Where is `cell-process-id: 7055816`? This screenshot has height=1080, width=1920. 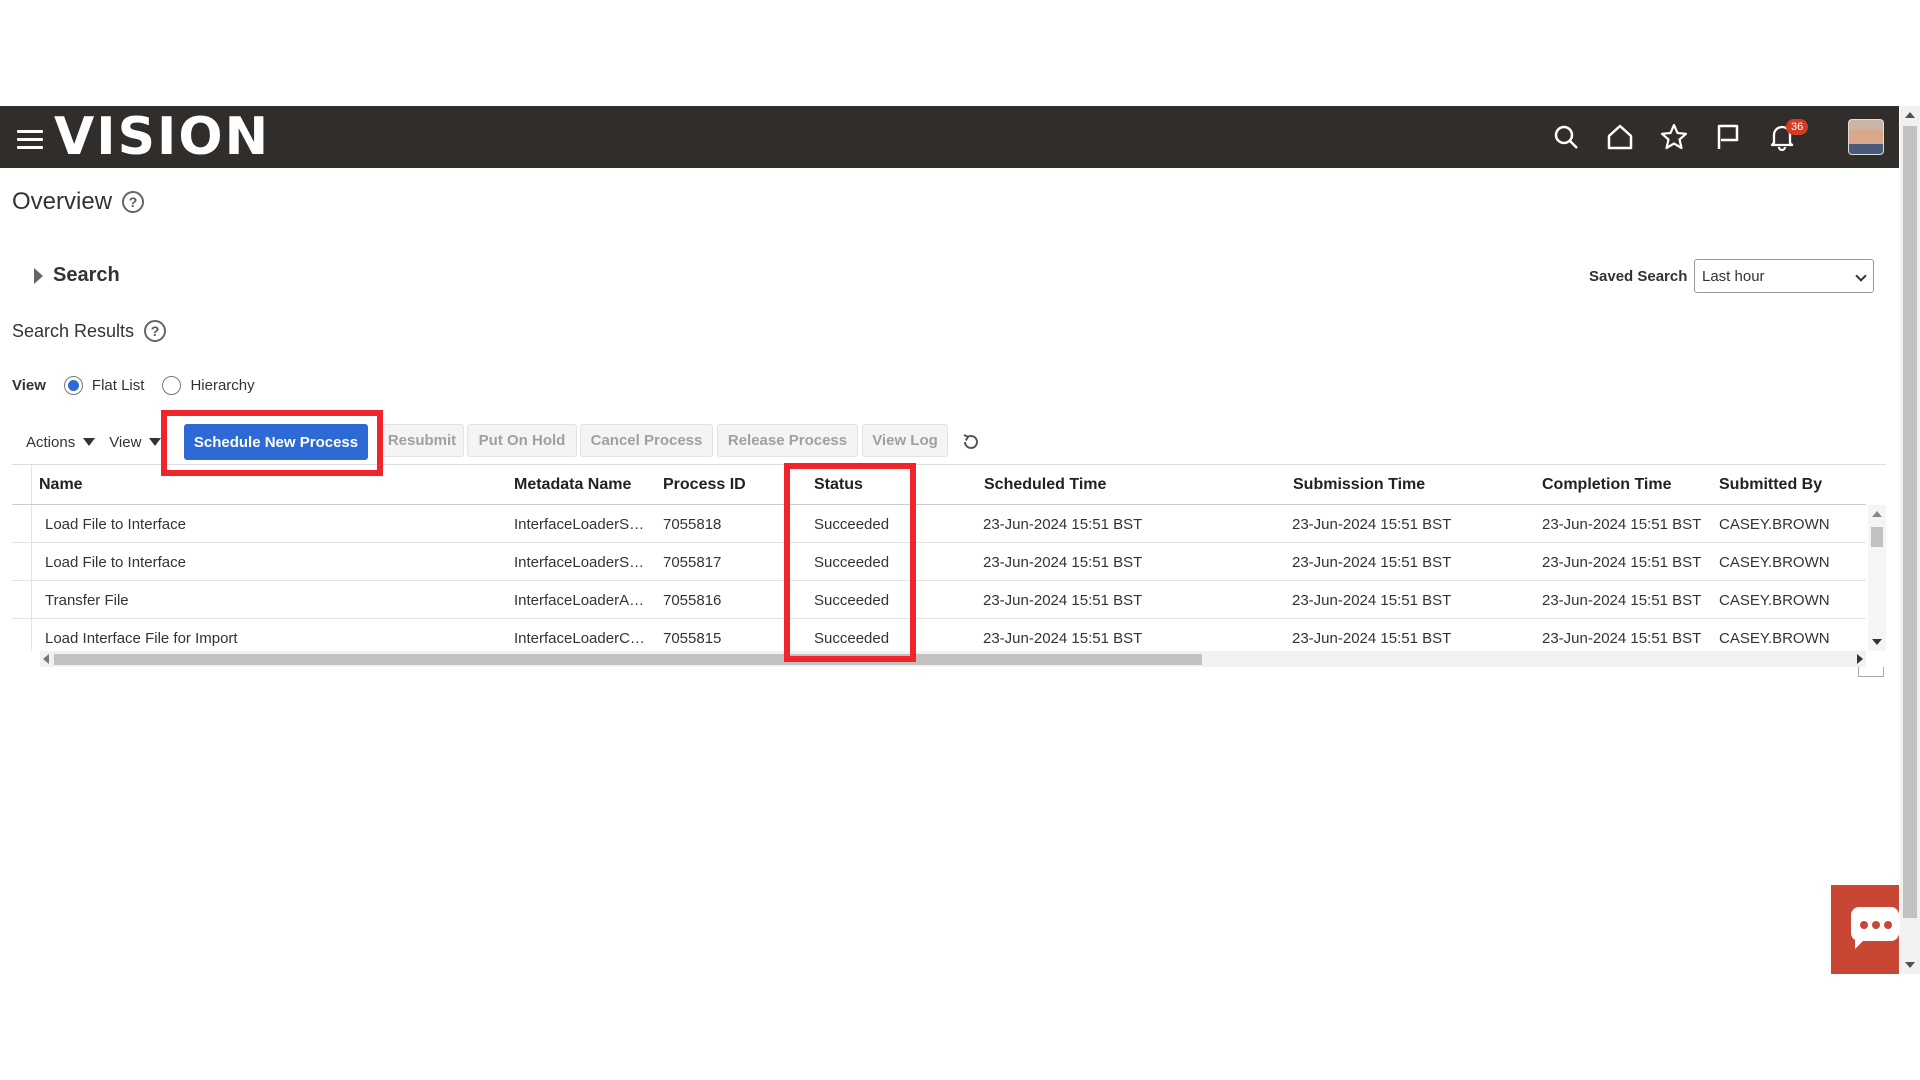 cell-process-id: 7055816 is located at coordinates (692, 600).